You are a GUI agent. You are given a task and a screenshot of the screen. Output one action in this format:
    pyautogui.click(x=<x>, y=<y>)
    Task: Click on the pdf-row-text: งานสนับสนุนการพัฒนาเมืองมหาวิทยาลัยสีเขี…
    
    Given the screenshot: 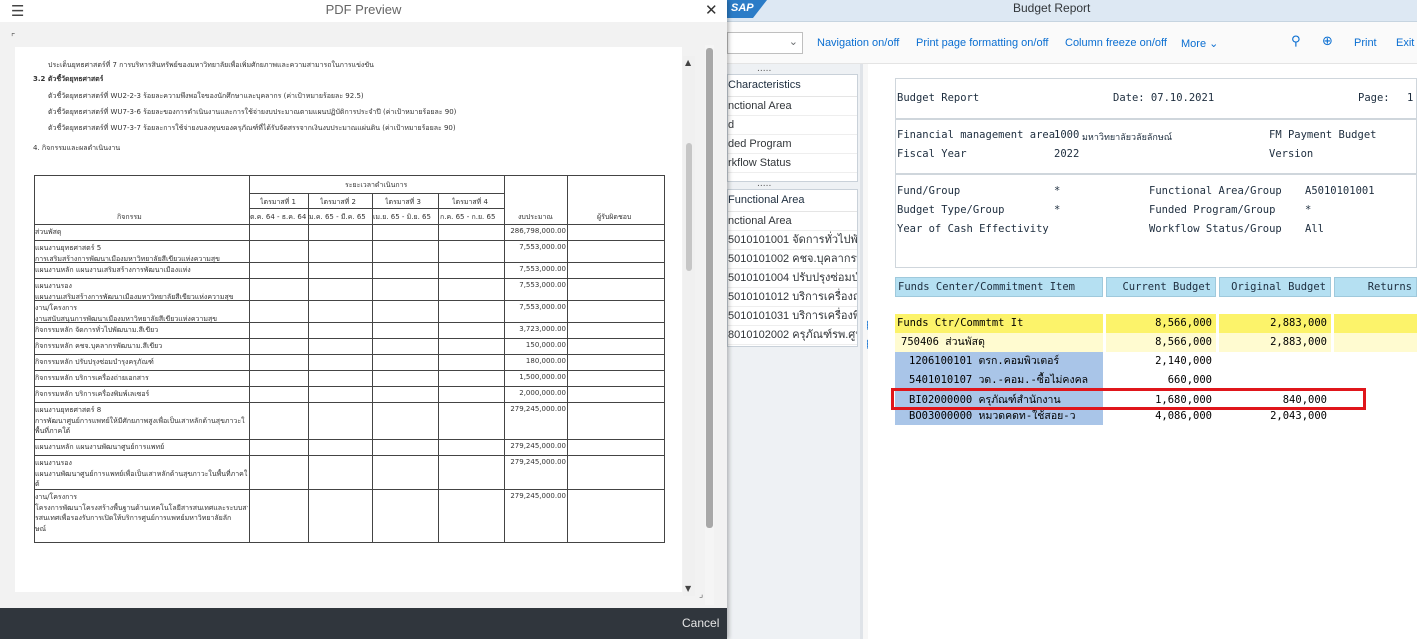 What is the action you would take?
    pyautogui.click(x=126, y=318)
    